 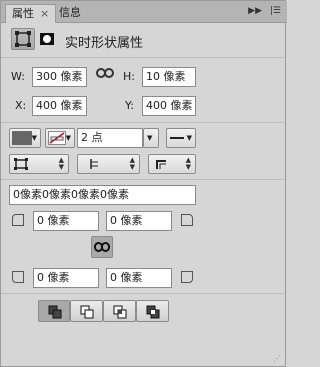 I want to click on shape-properties-button, so click(x=23, y=39).